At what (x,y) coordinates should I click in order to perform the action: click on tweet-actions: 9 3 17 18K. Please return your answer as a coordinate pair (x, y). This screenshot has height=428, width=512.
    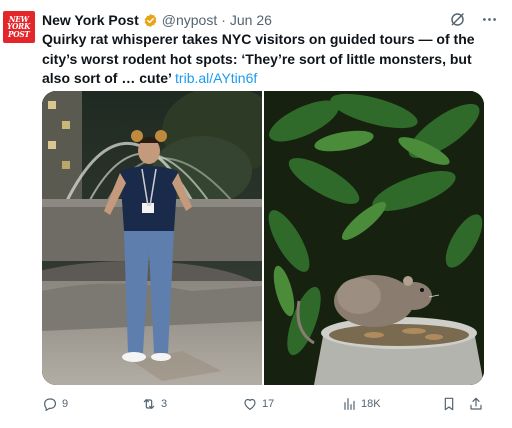
    Looking at the image, I should click on (267, 406).